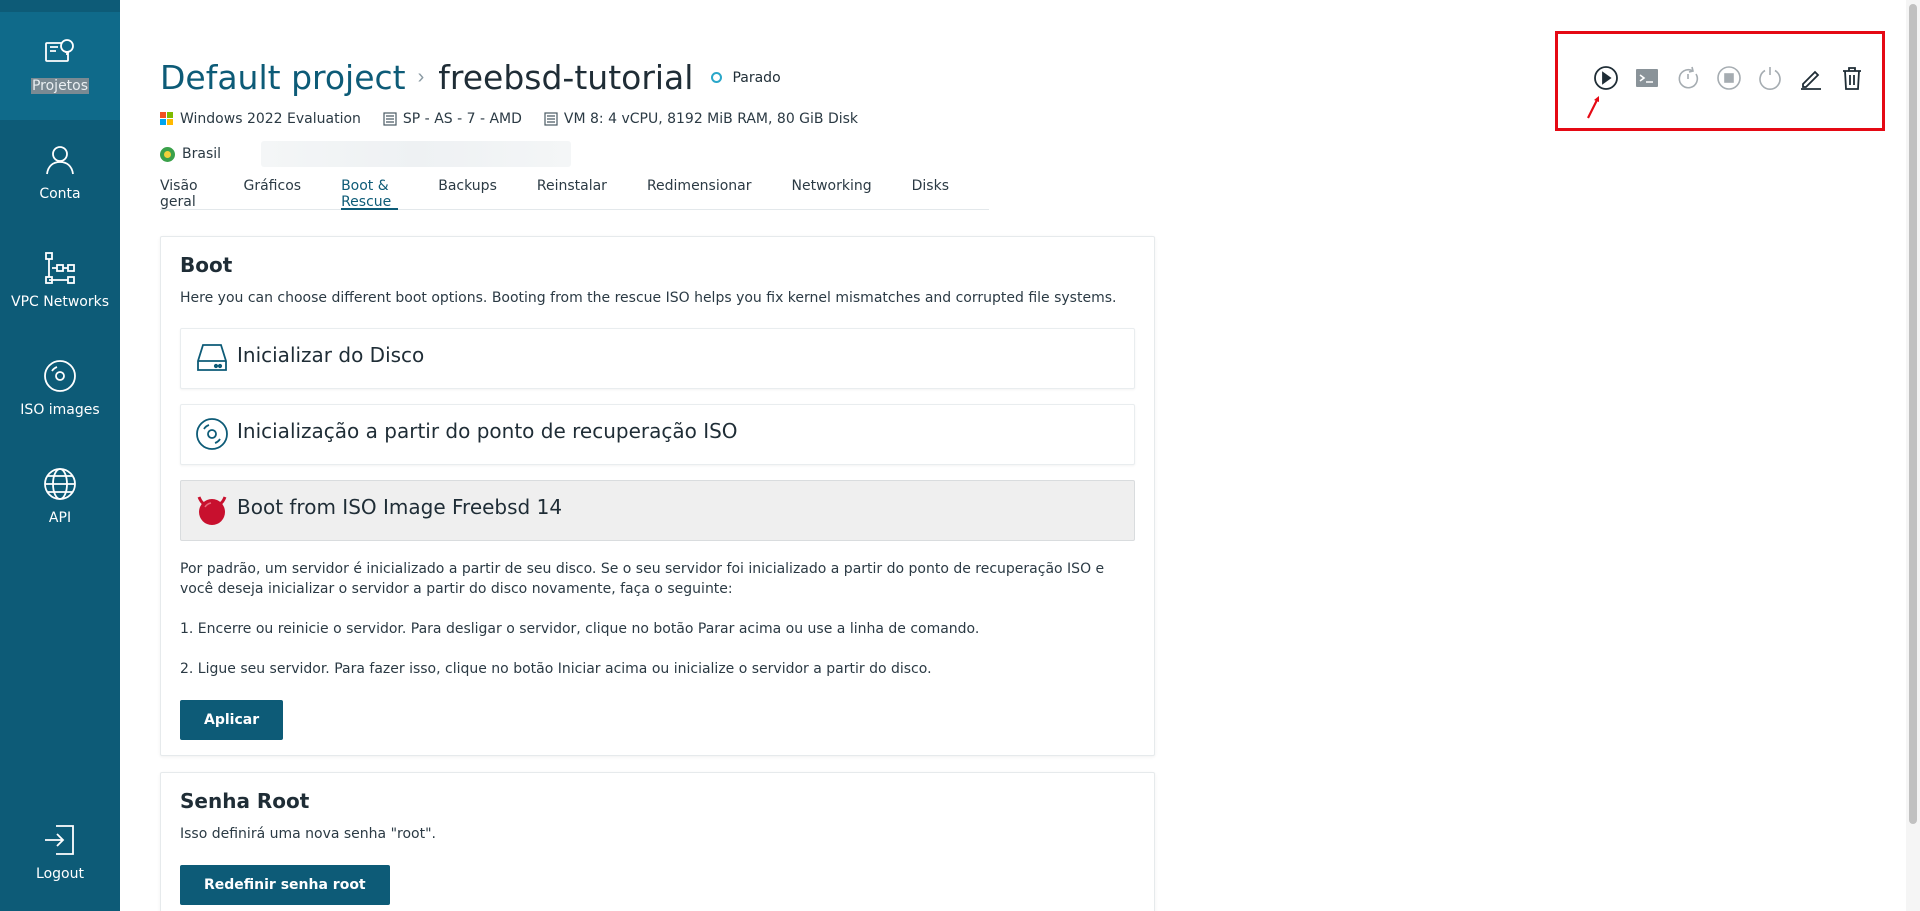  Describe the element at coordinates (232, 720) in the screenshot. I see `apply-button: Aplicar` at that location.